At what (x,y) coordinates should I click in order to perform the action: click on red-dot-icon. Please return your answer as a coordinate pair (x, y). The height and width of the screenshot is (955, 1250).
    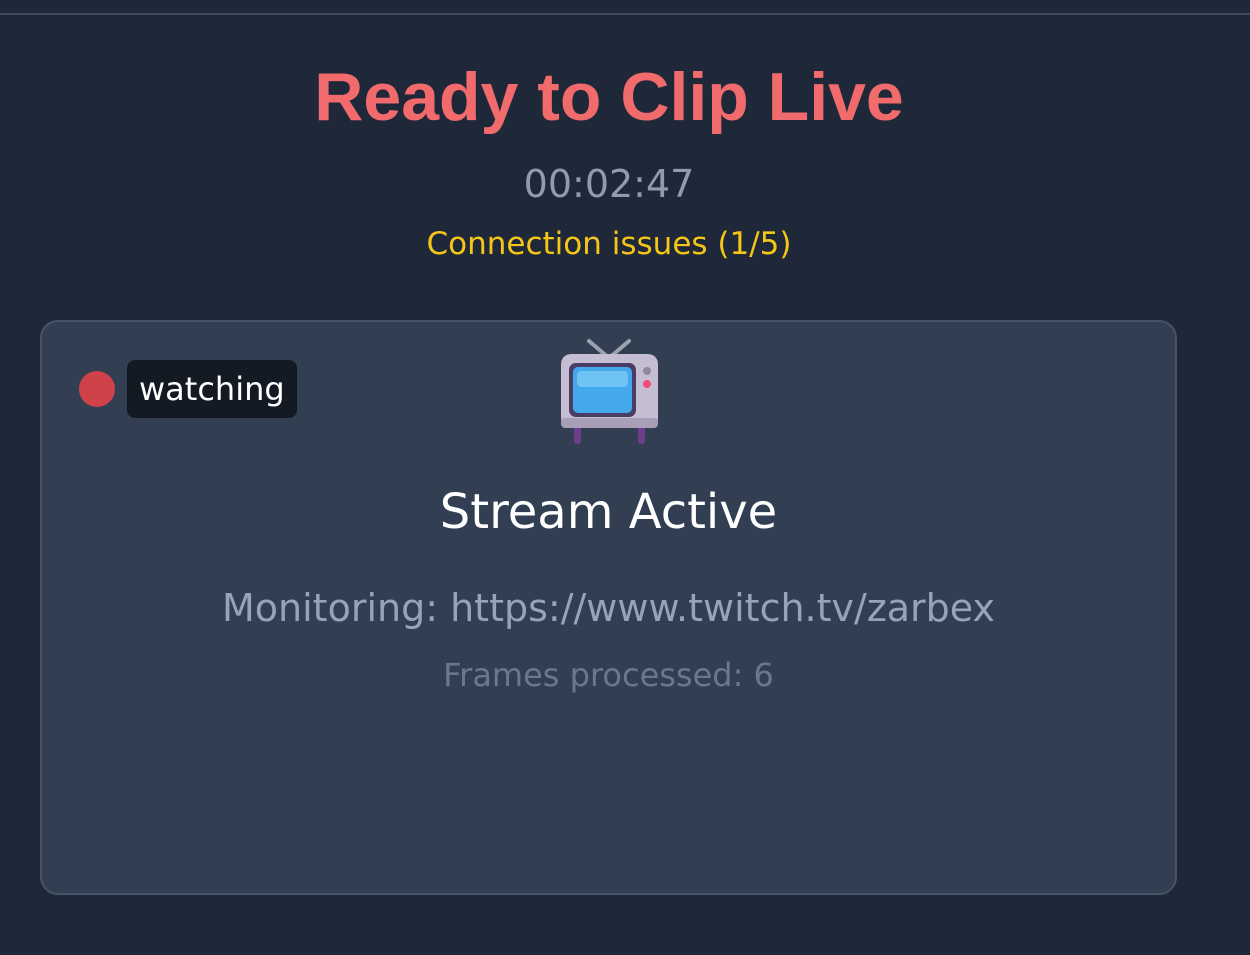
    Looking at the image, I should click on (97, 389).